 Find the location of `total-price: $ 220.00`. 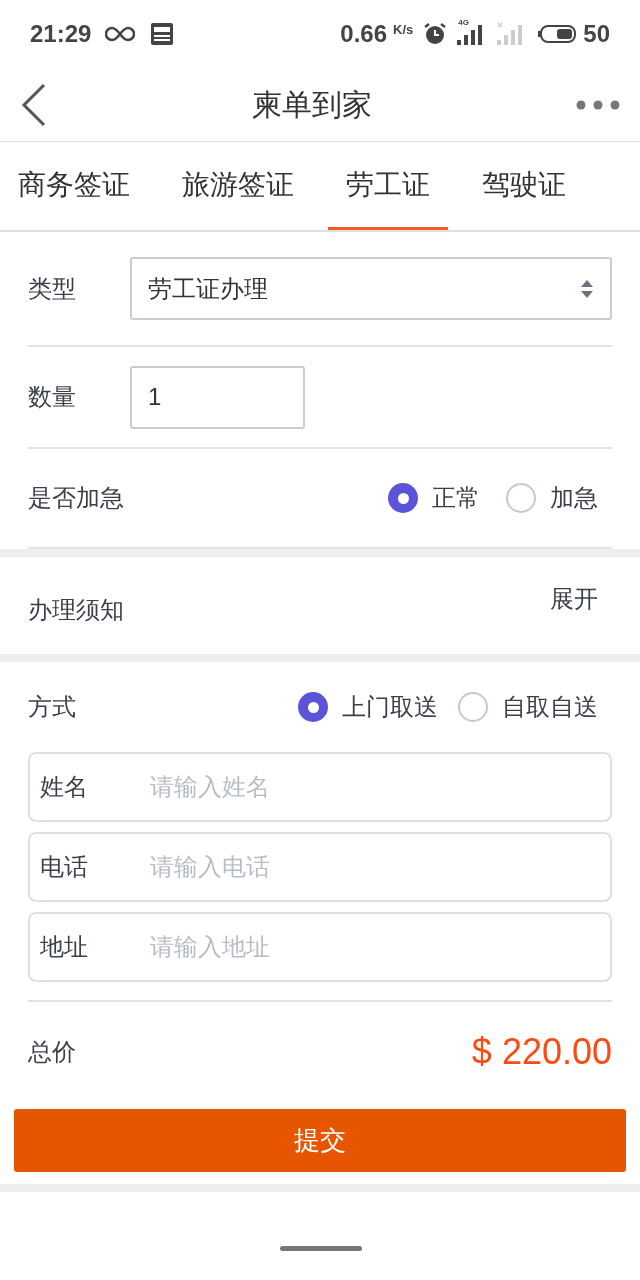

total-price: $ 220.00 is located at coordinates (541, 1052).